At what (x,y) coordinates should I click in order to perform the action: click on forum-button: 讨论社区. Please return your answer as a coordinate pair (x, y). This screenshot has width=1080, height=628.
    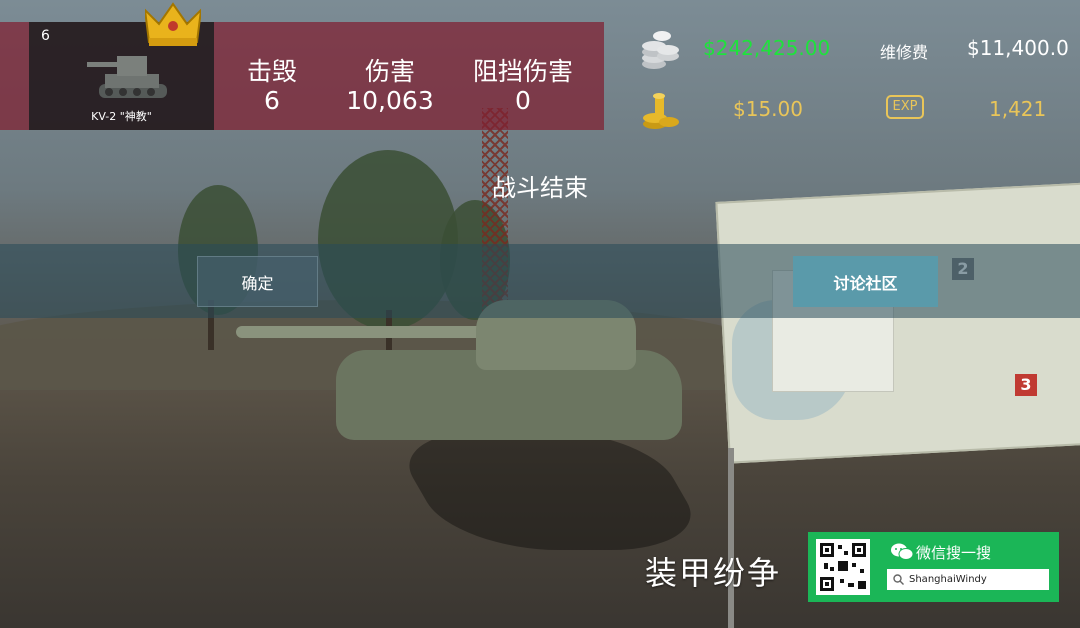
    Looking at the image, I should click on (865, 281).